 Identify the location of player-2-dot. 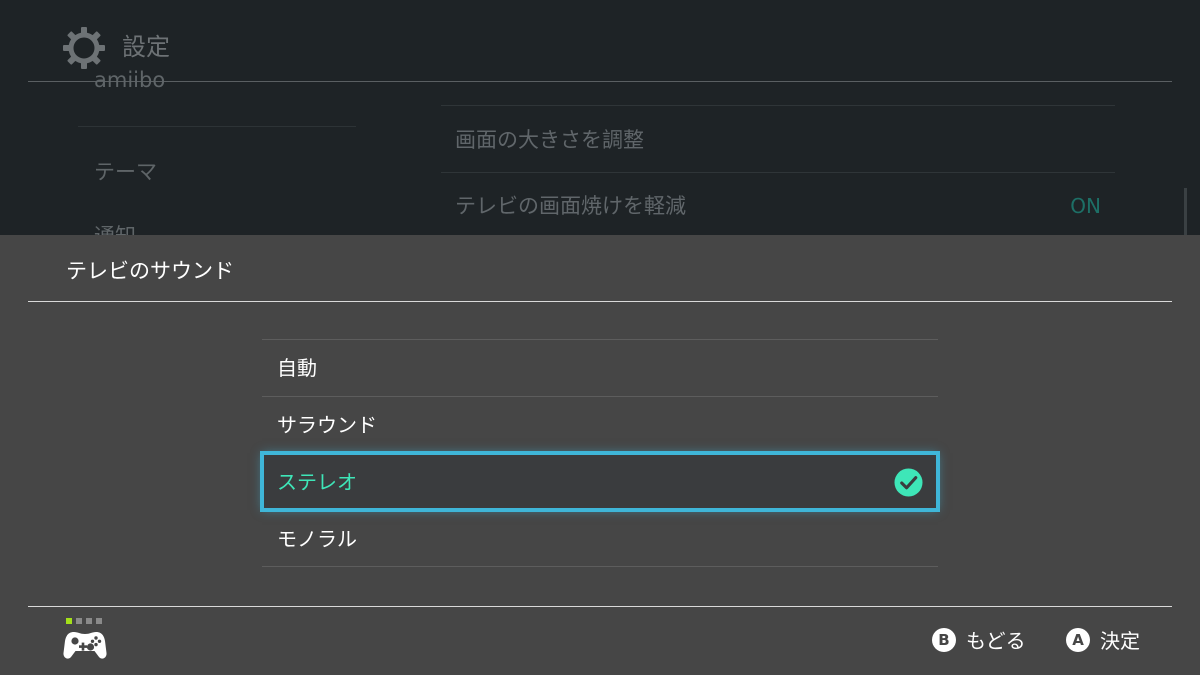
(79, 621).